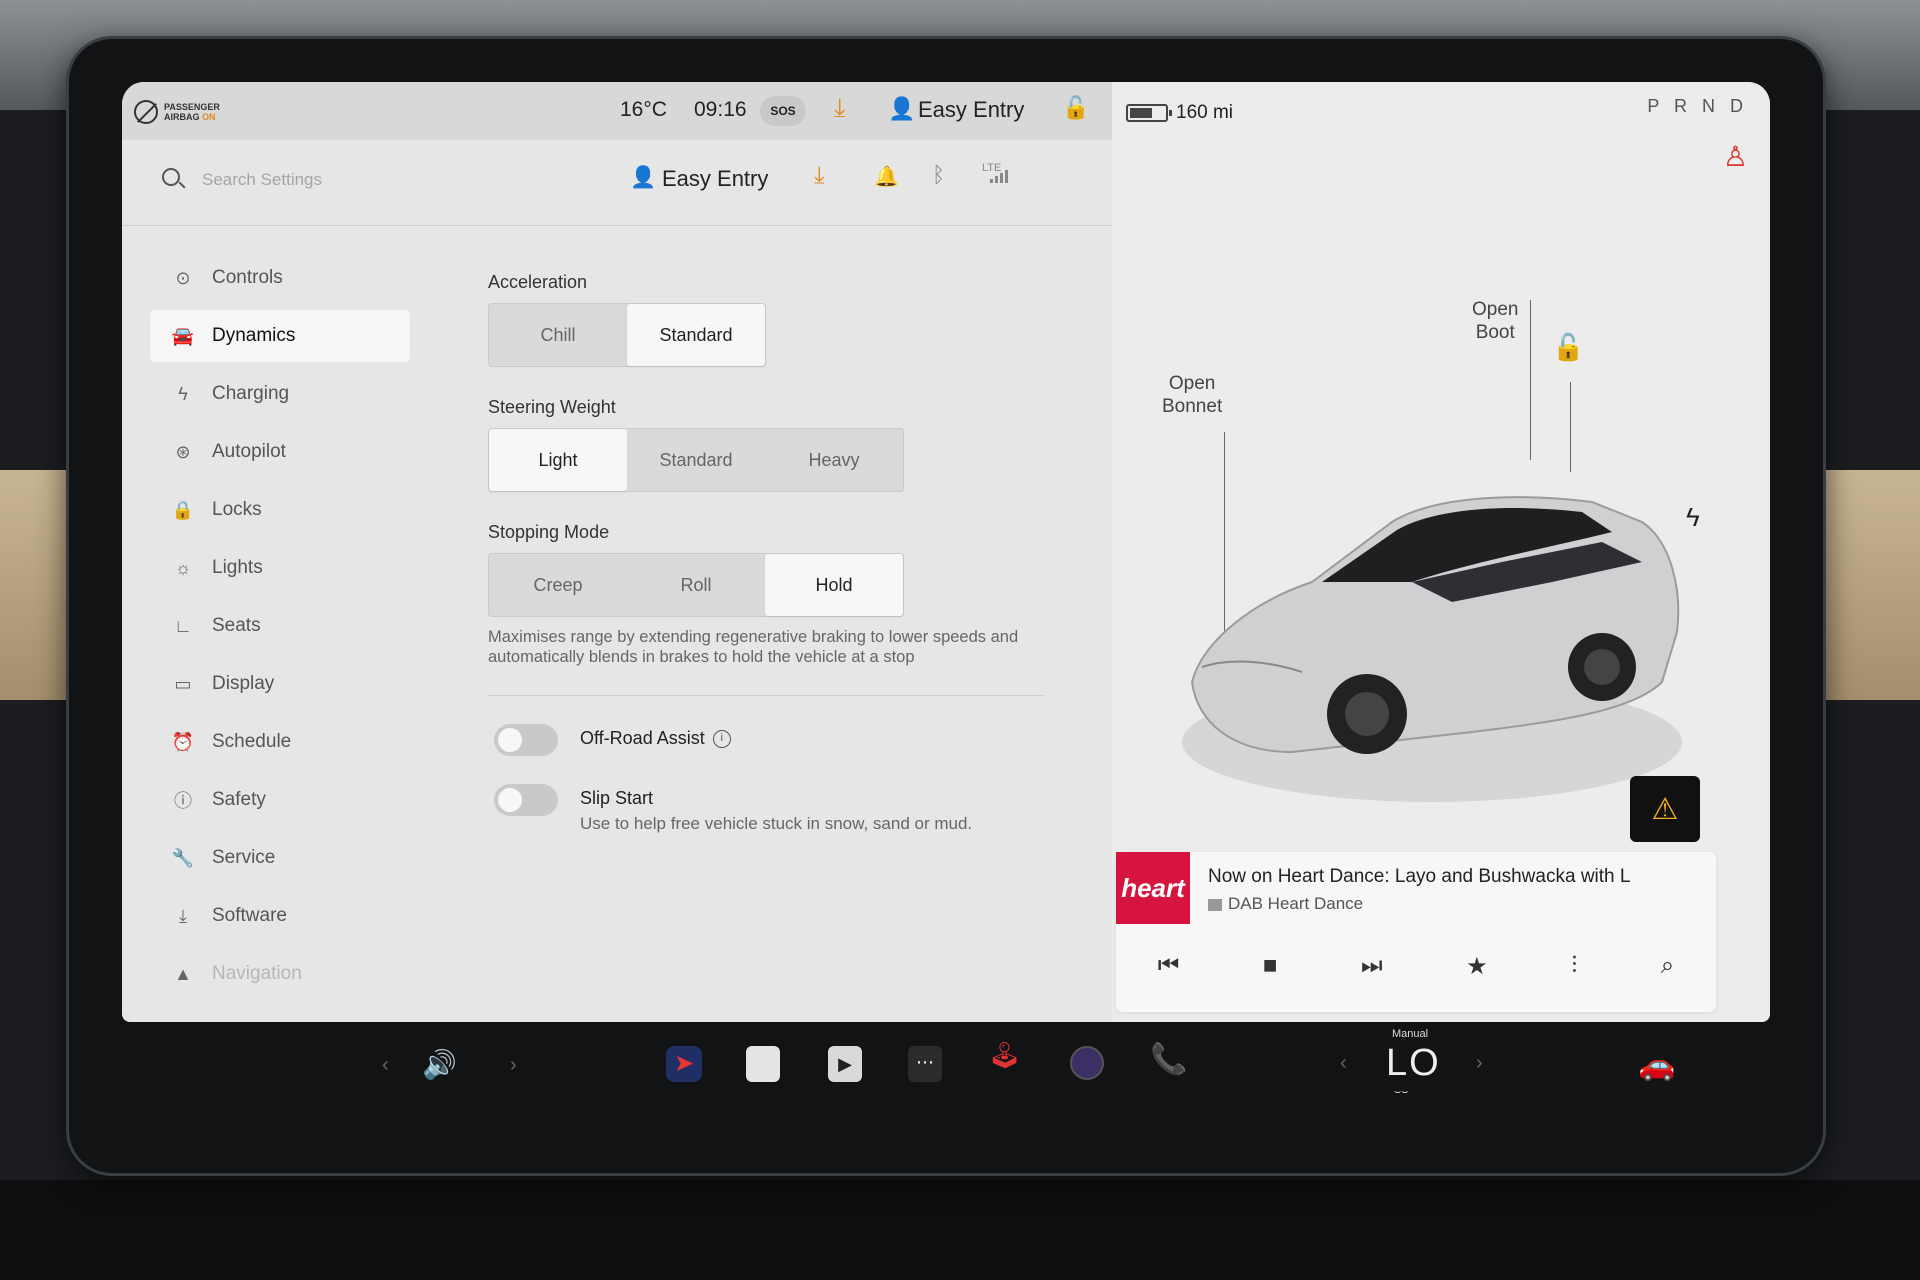 The height and width of the screenshot is (1280, 1920). Describe the element at coordinates (971, 110) in the screenshot. I see `driver-profile-name: Easy Entry` at that location.